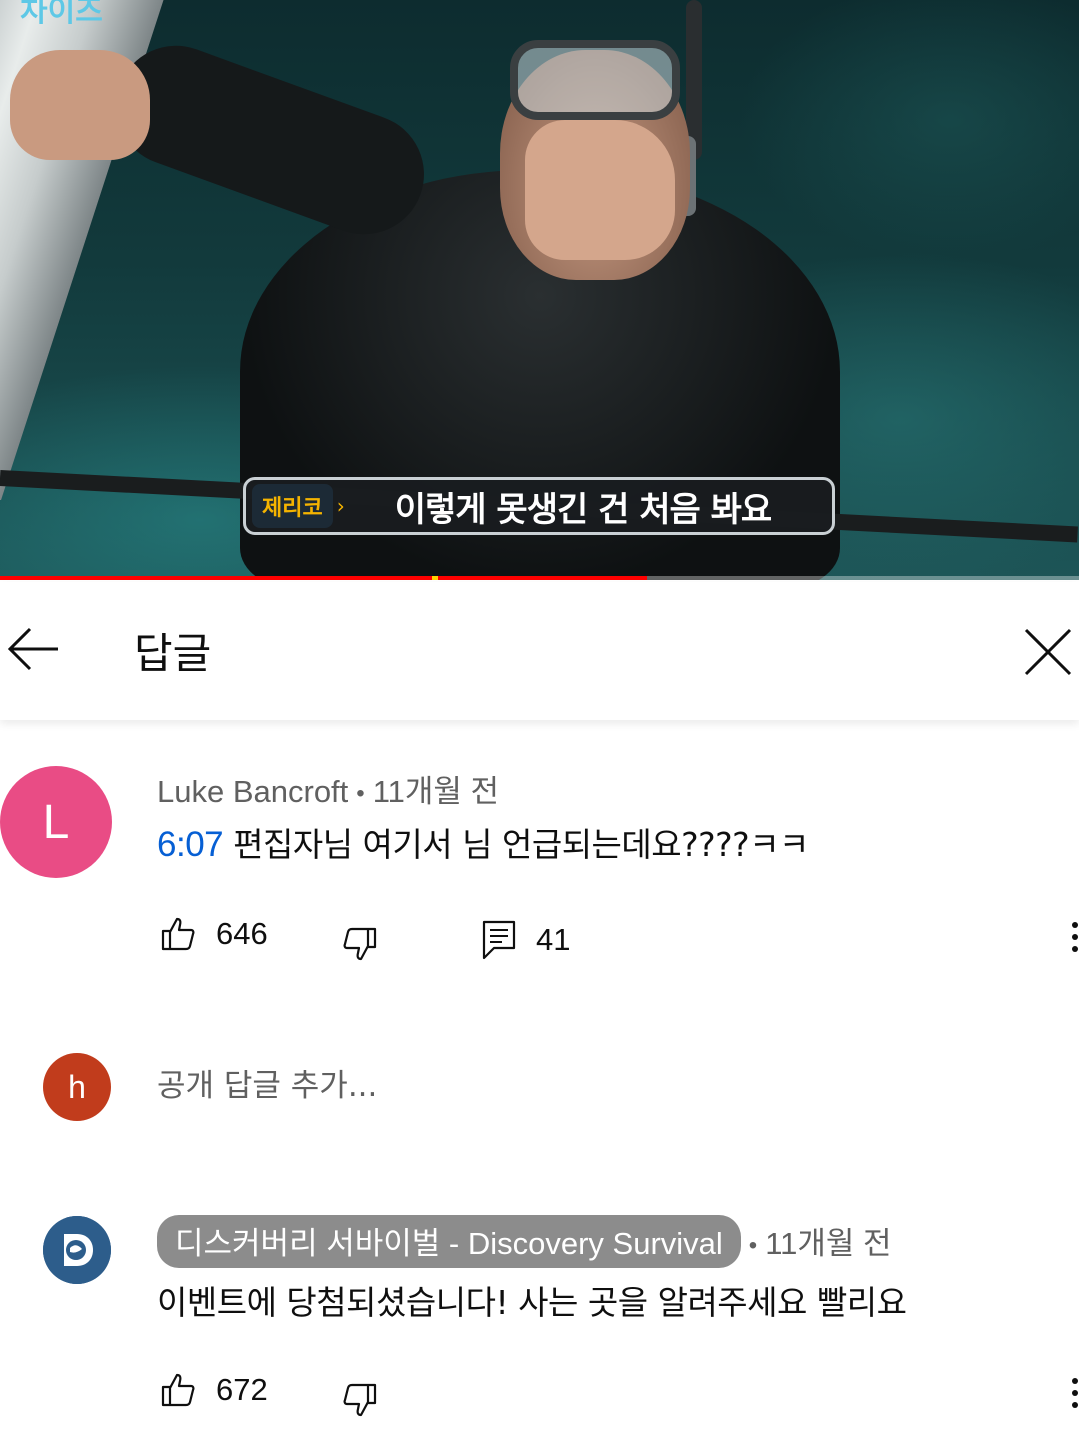 This screenshot has width=1079, height=1444. Describe the element at coordinates (242, 933) in the screenshot. I see `like-count: 646` at that location.